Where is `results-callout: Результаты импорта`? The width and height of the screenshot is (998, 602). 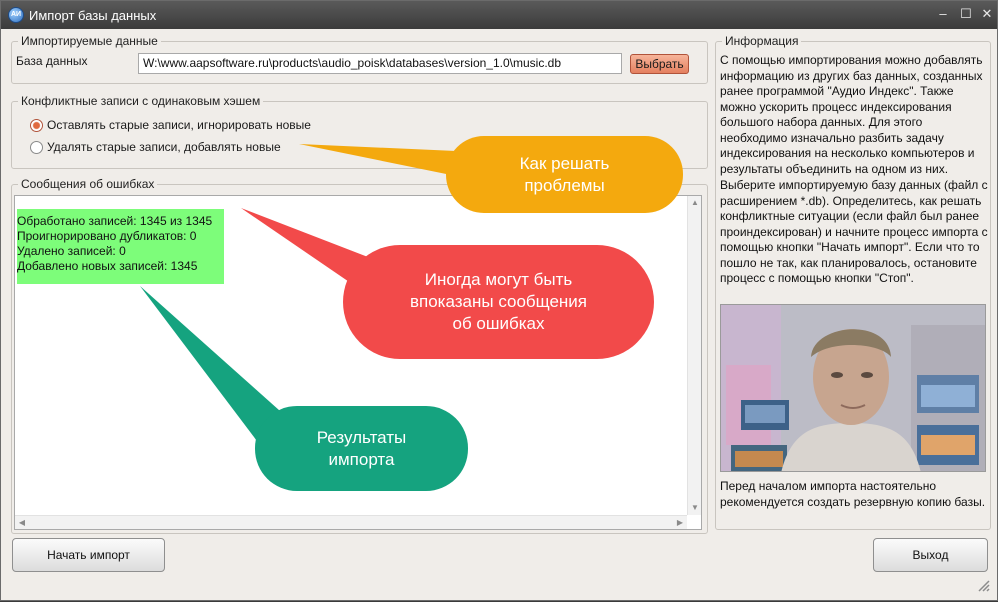 results-callout: Результаты импорта is located at coordinates (361, 448).